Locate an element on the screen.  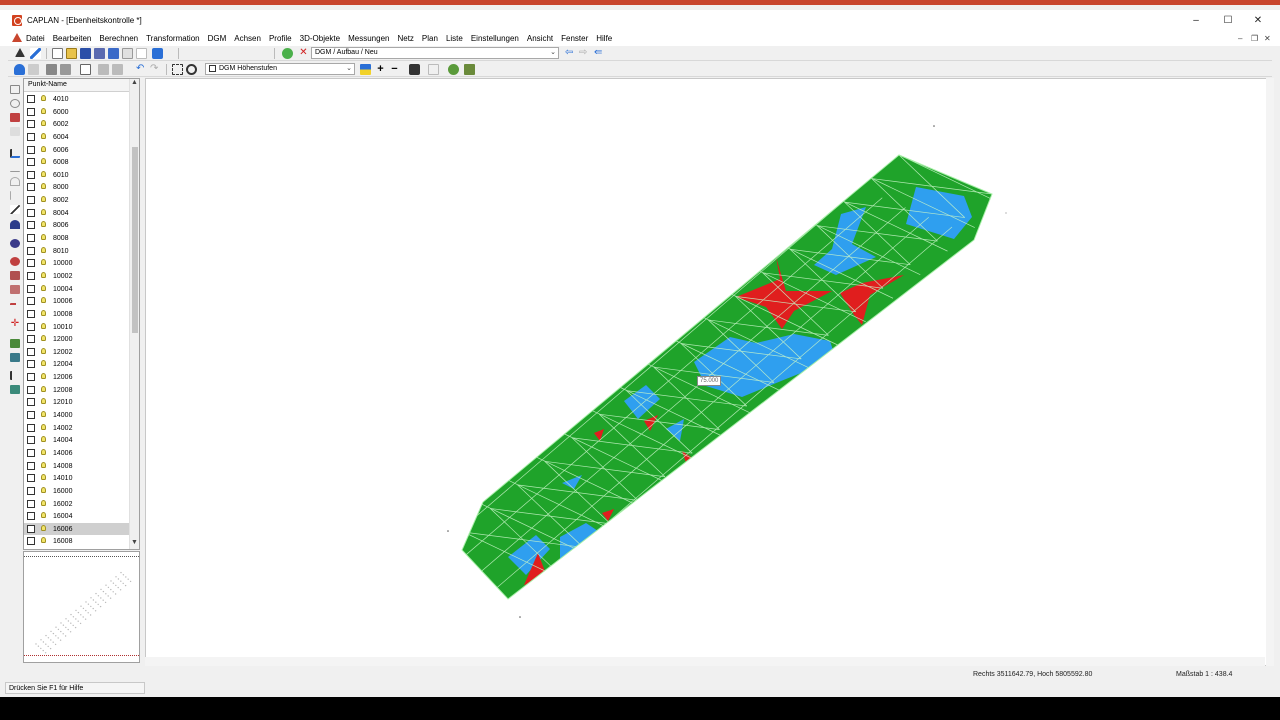
vertical-line-tool-icon is located at coordinates (15, 195).